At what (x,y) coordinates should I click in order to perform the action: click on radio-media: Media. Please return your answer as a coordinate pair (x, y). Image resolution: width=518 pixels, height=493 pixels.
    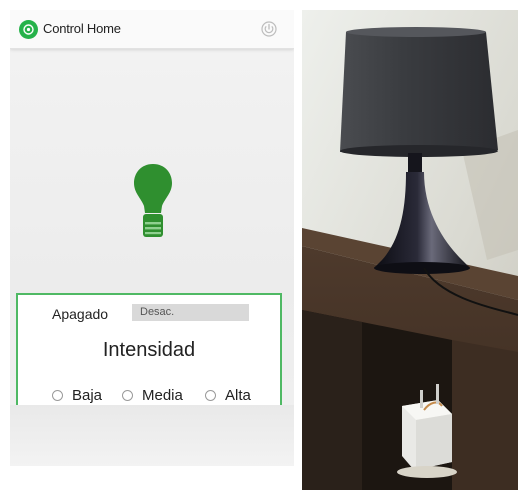
    Looking at the image, I should click on (152, 395).